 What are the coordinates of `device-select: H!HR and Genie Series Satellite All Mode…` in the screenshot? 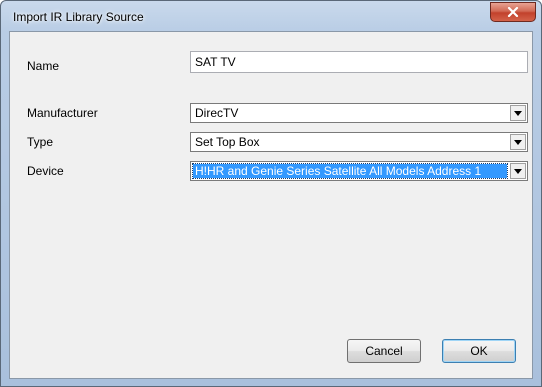 It's located at (359, 171).